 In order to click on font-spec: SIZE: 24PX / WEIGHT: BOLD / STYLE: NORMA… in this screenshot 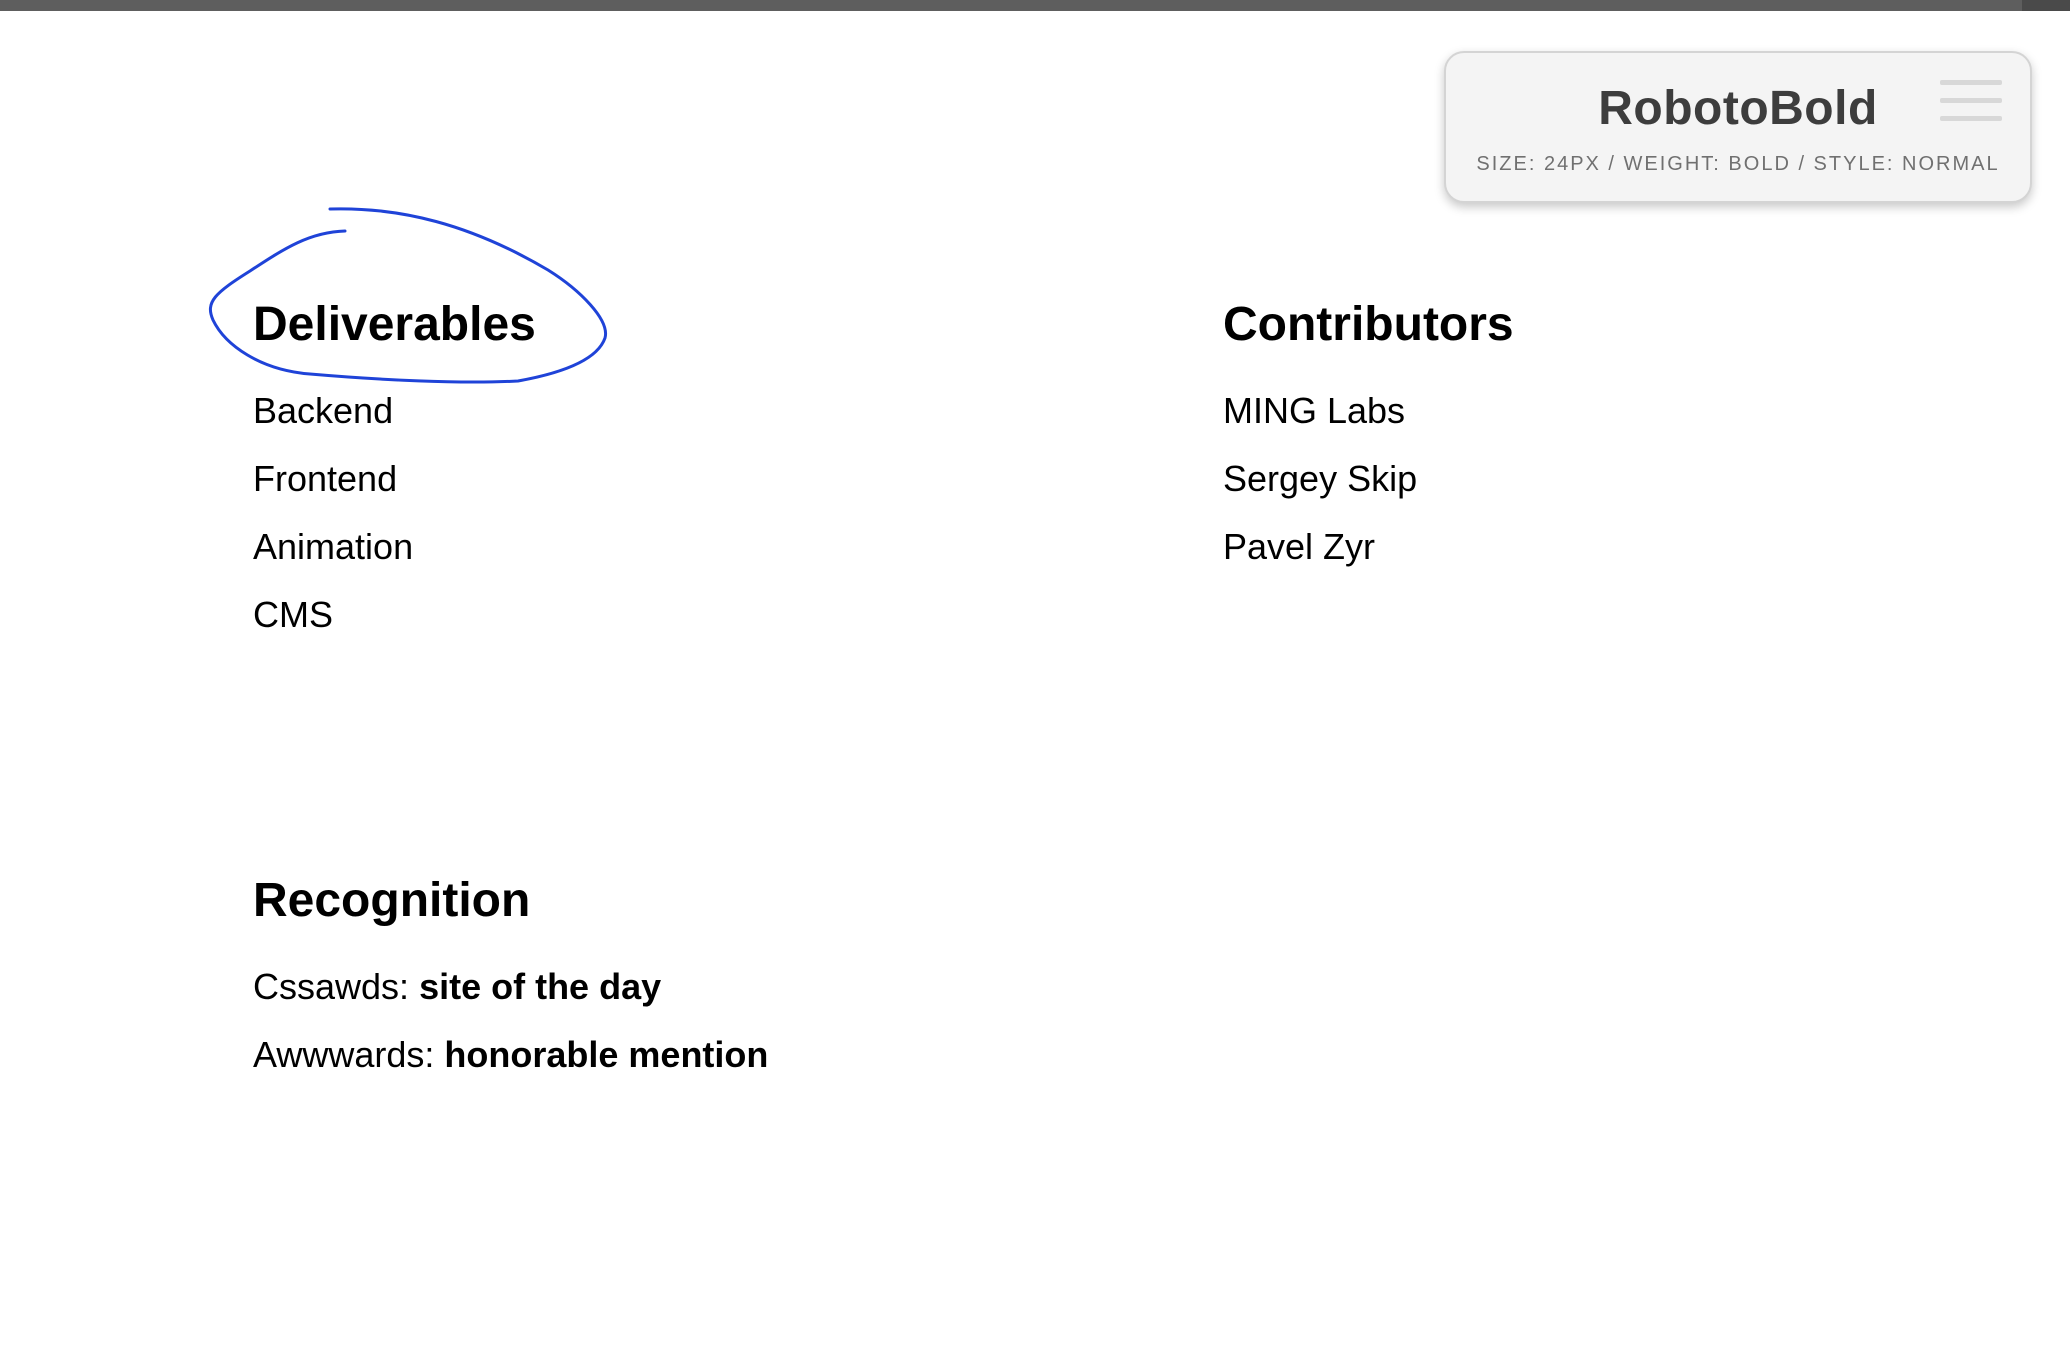, I will do `click(1738, 164)`.